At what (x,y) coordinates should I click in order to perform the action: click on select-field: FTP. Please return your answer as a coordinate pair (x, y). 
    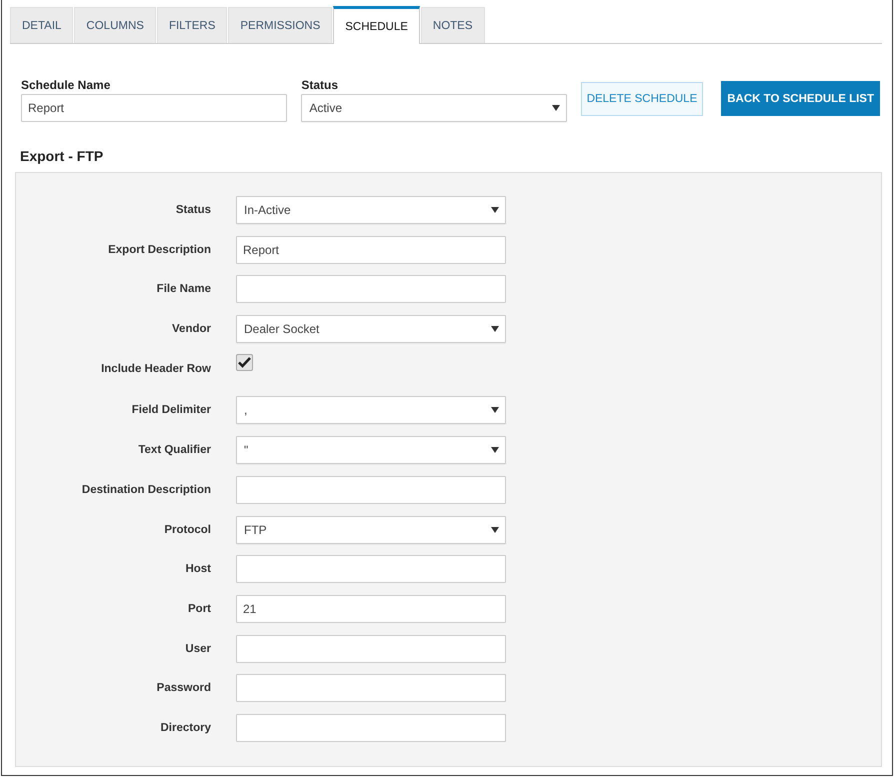
    Looking at the image, I should click on (371, 530).